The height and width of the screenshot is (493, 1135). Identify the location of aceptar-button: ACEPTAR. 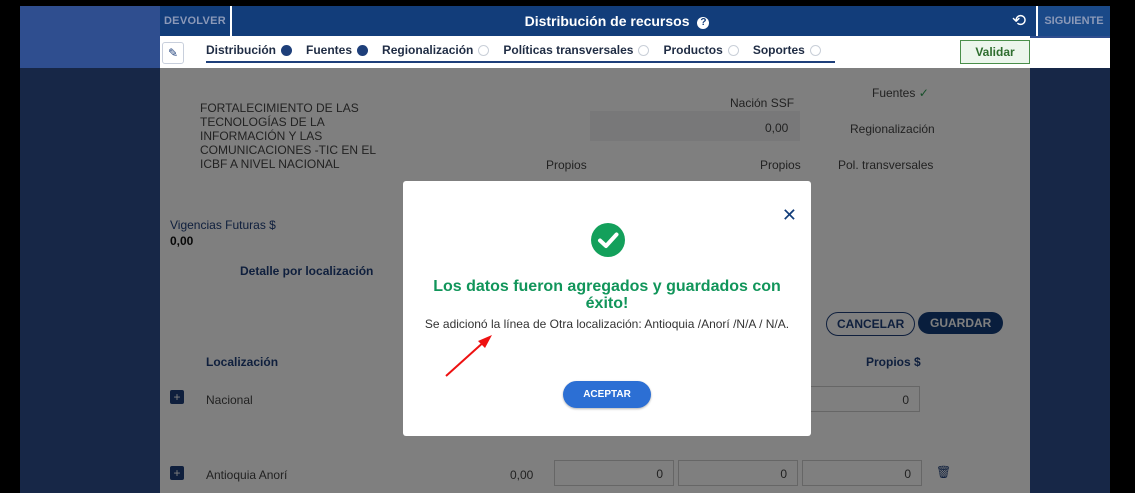
(607, 394).